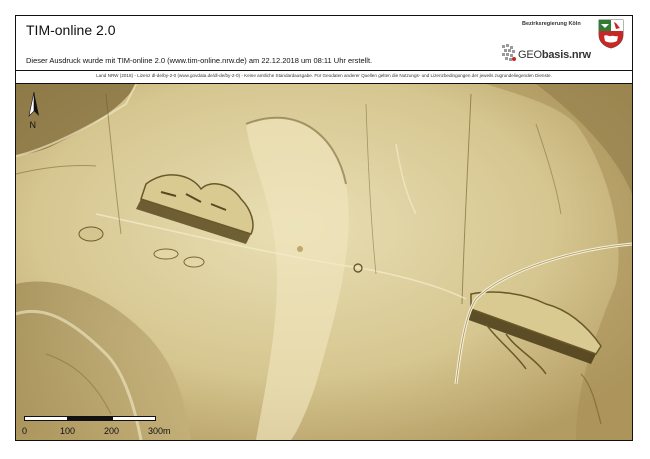 This screenshot has width=650, height=459. I want to click on scale-label: 200, so click(112, 431).